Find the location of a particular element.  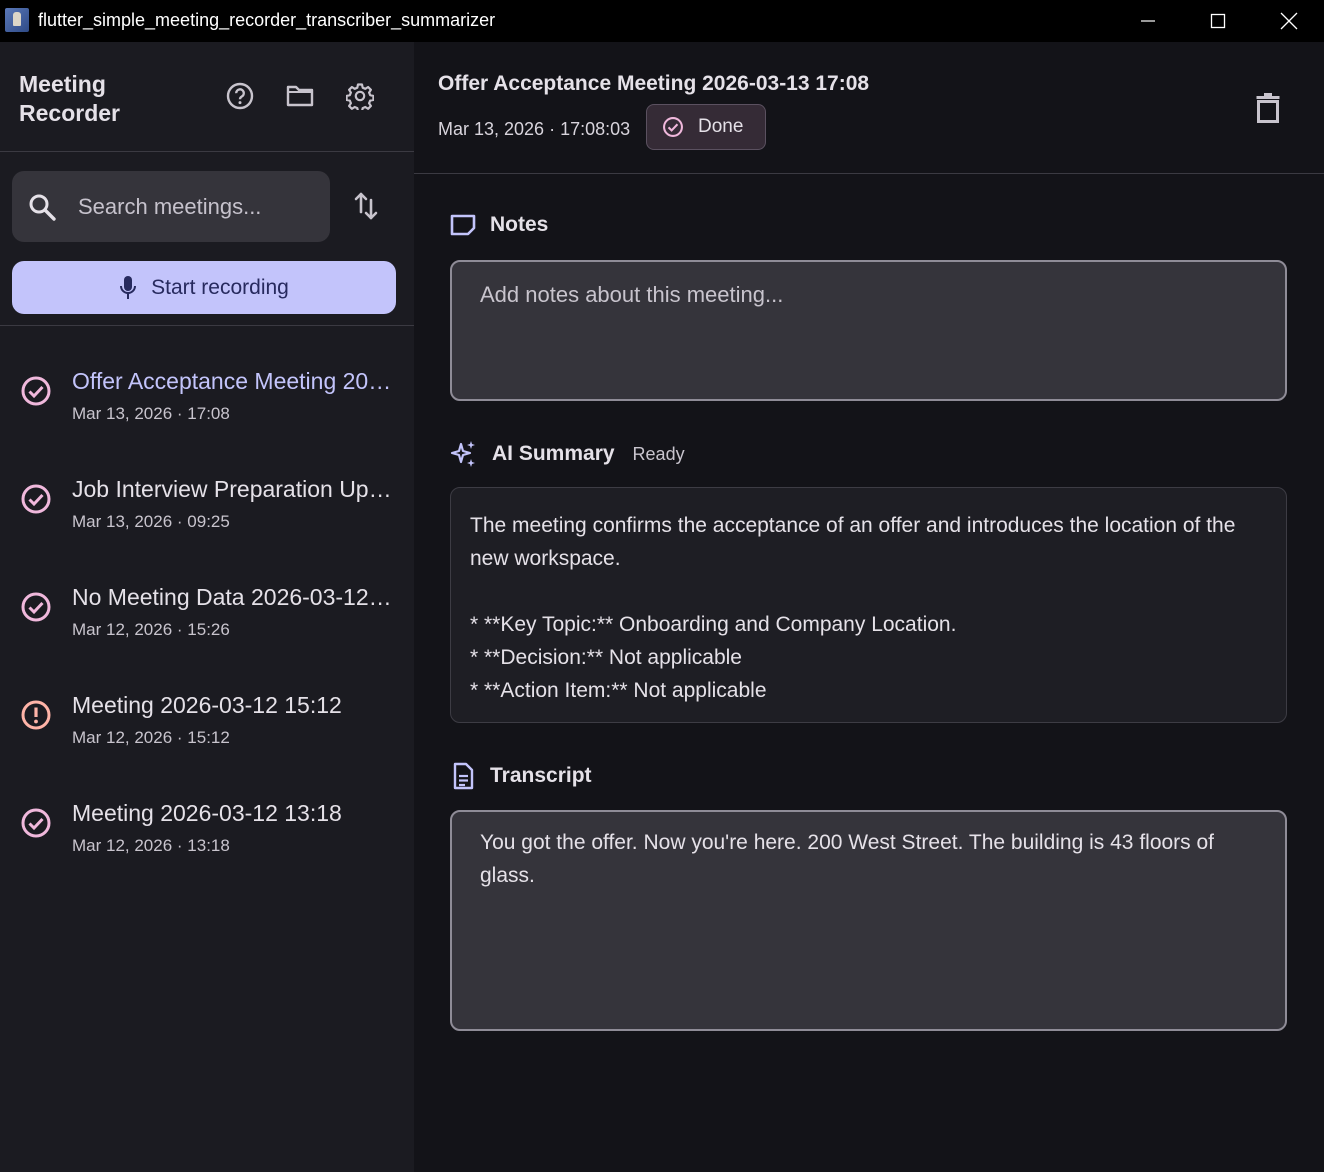

meeting-date: Mar 12, 2026 · 13:18 is located at coordinates (151, 845).